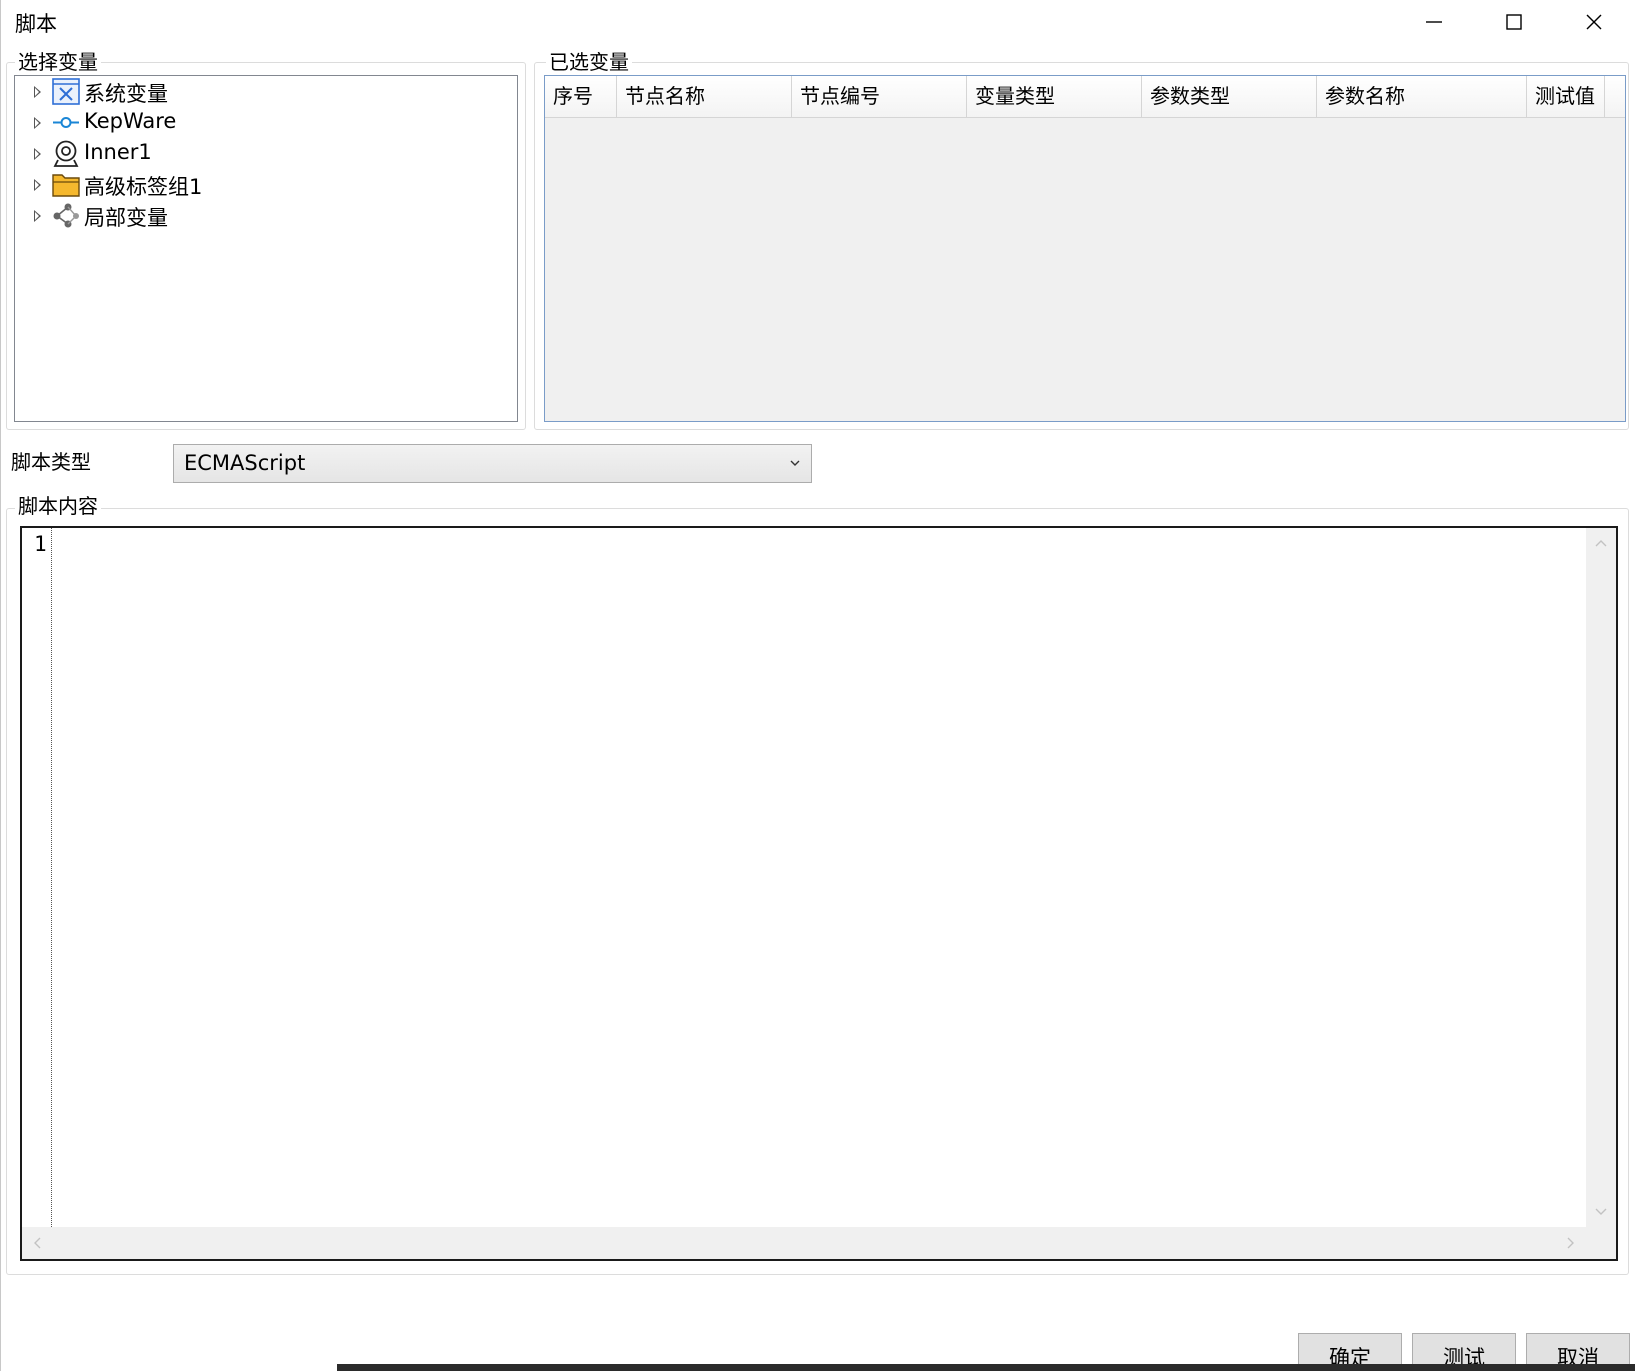 Image resolution: width=1635 pixels, height=1371 pixels. What do you see at coordinates (66, 153) in the screenshot?
I see `inner-node-icon` at bounding box center [66, 153].